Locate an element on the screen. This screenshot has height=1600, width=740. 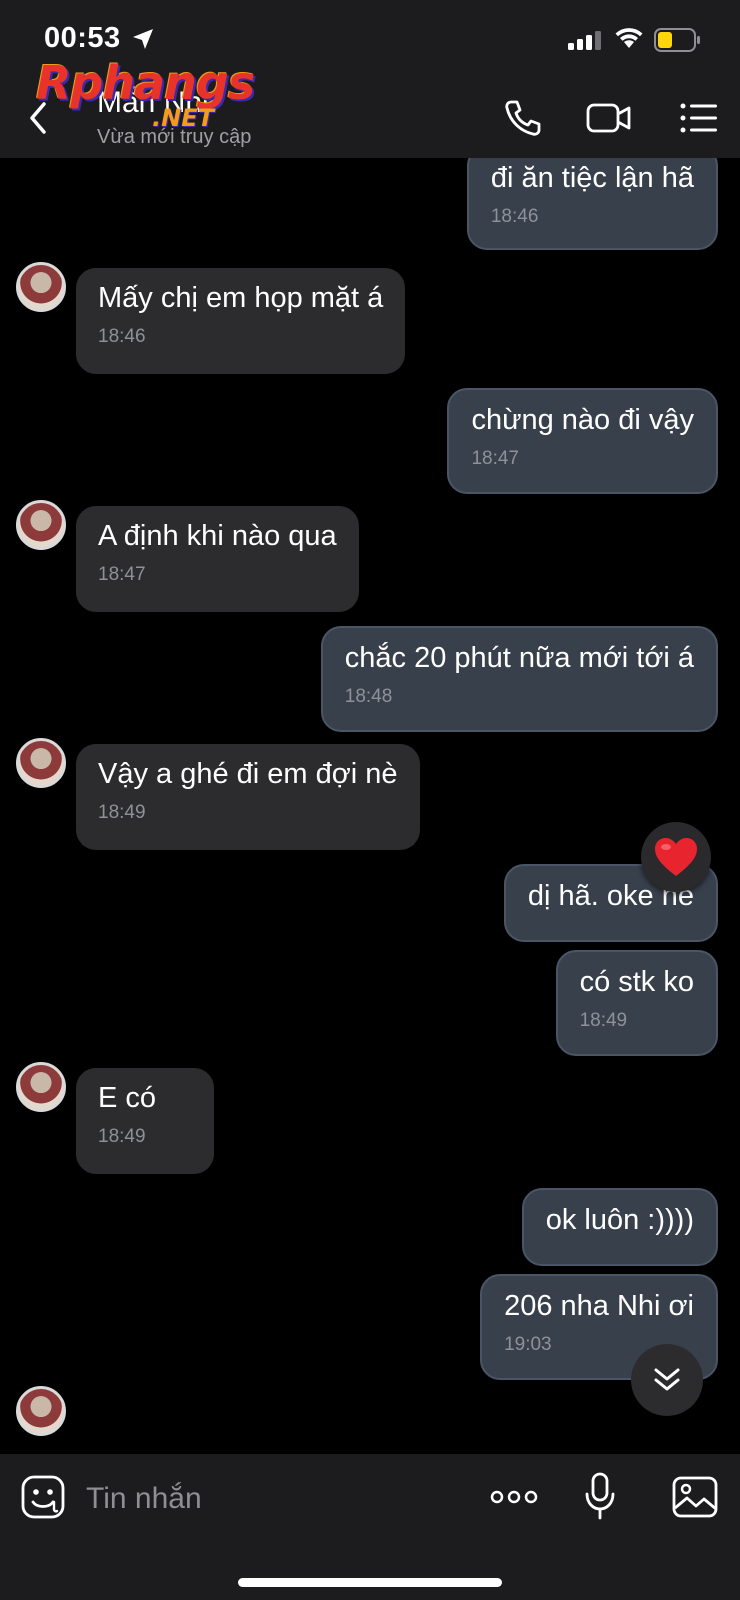
sticker-emoji-icon is located at coordinates (43, 1497).